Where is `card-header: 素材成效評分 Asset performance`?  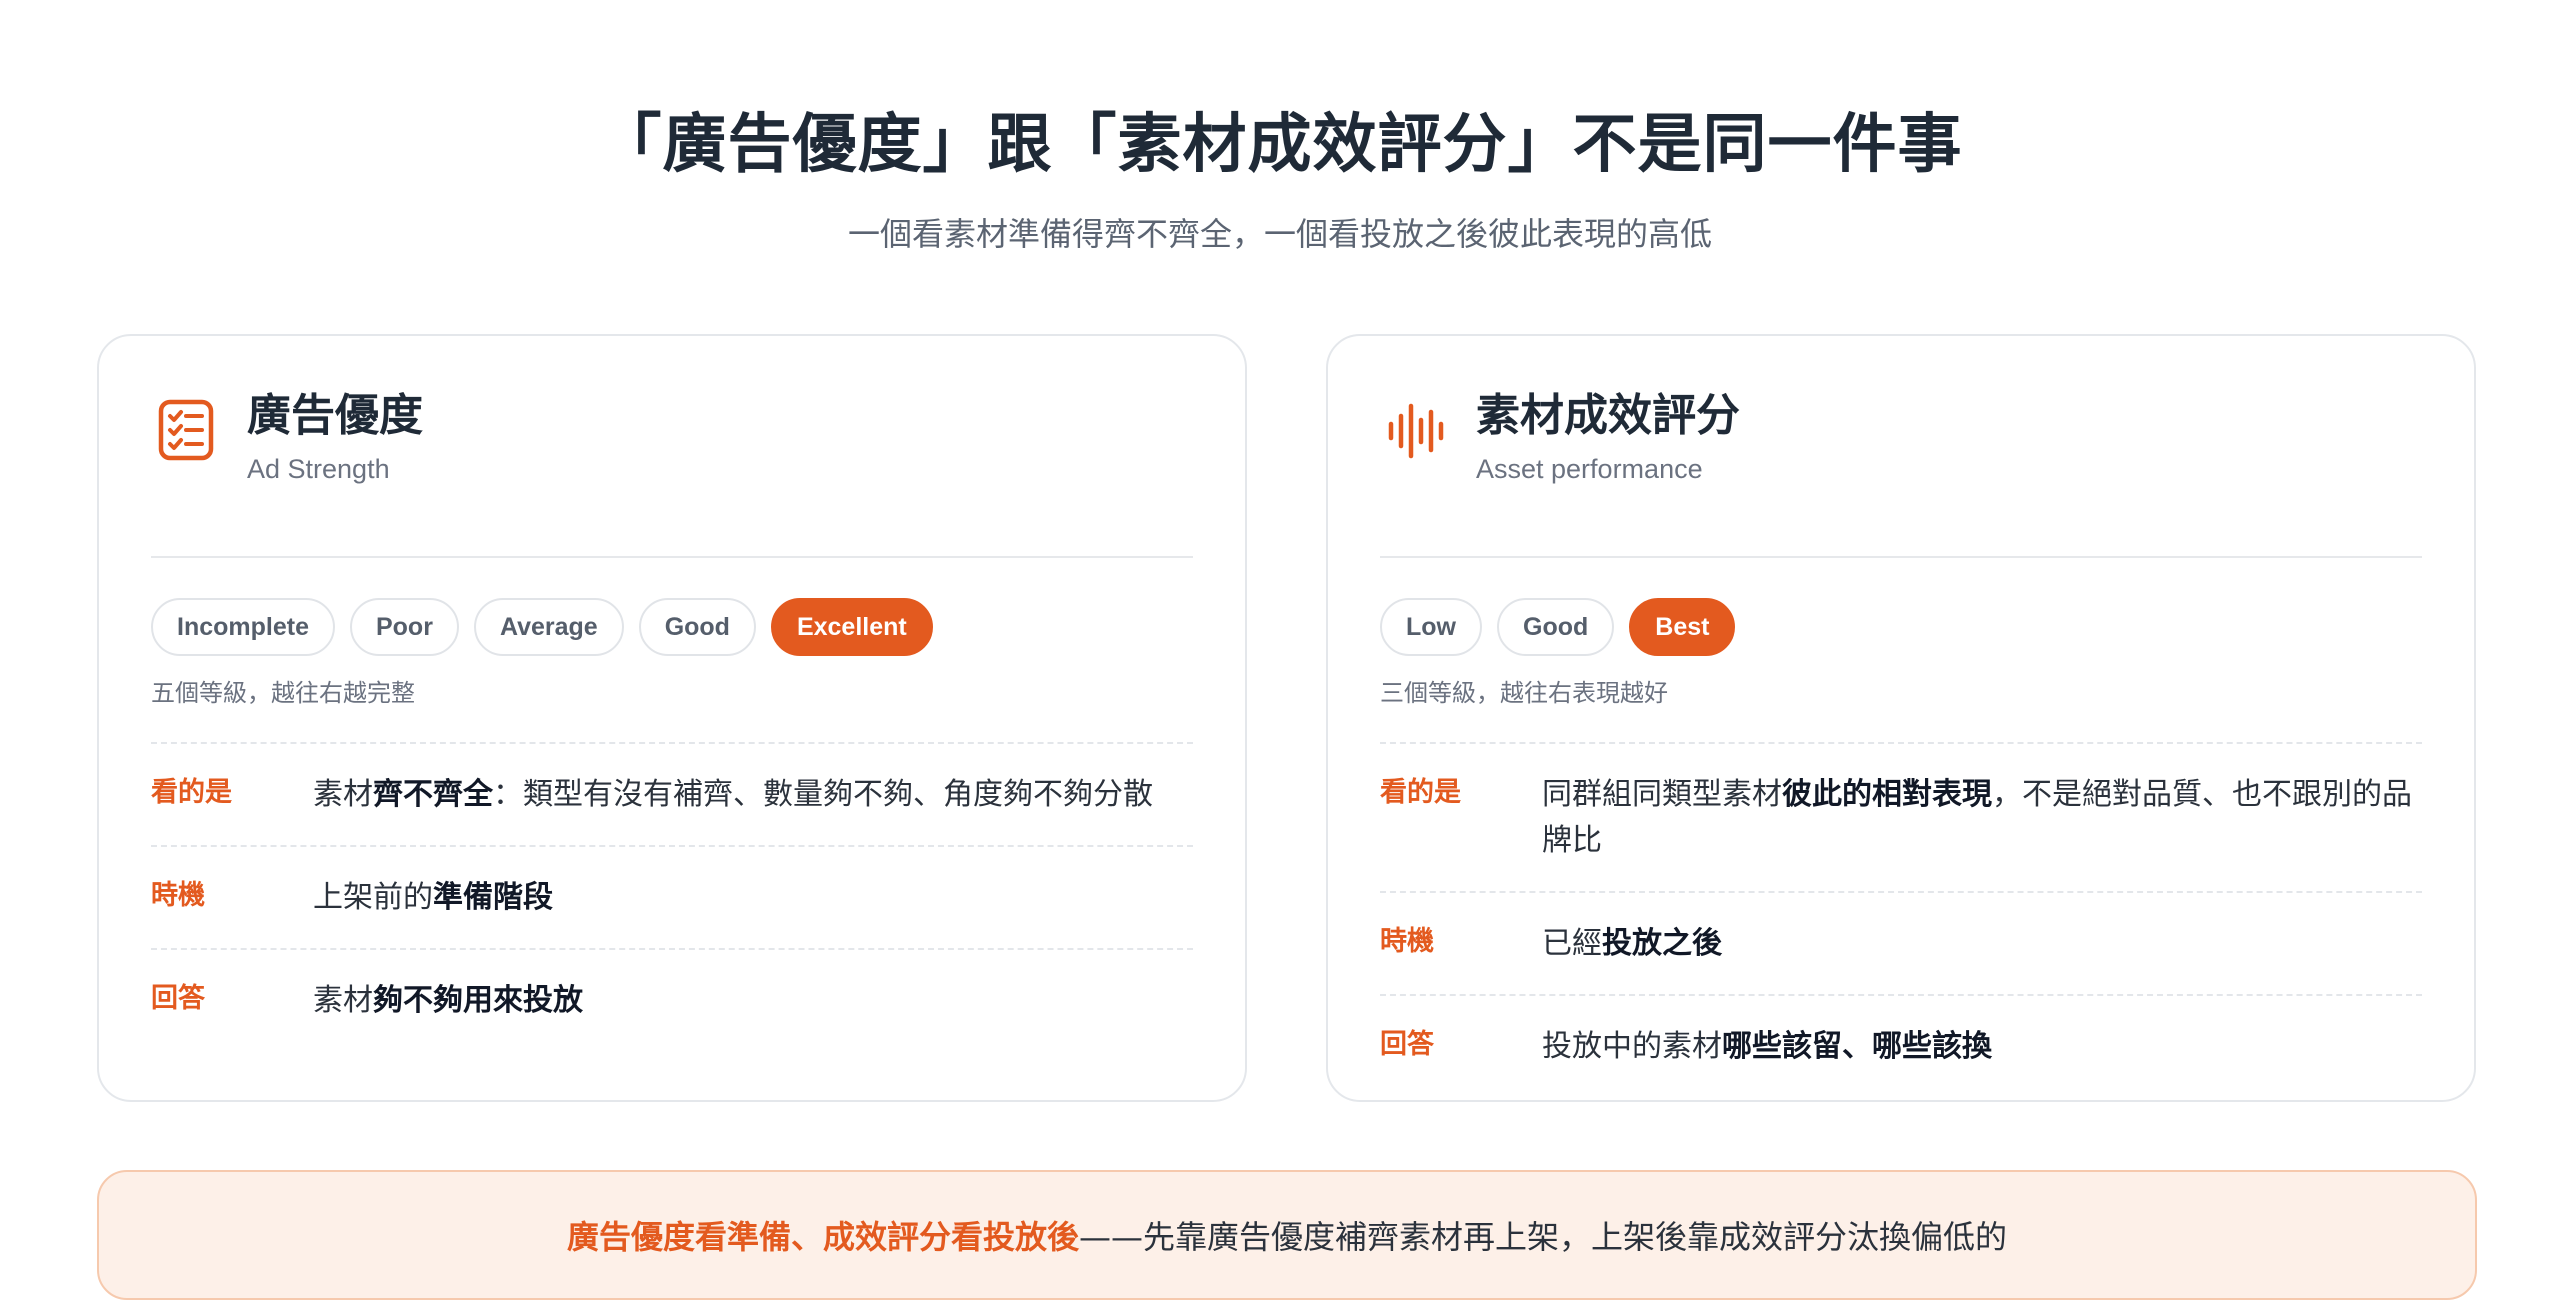 card-header: 素材成效評分 Asset performance is located at coordinates (1901, 473).